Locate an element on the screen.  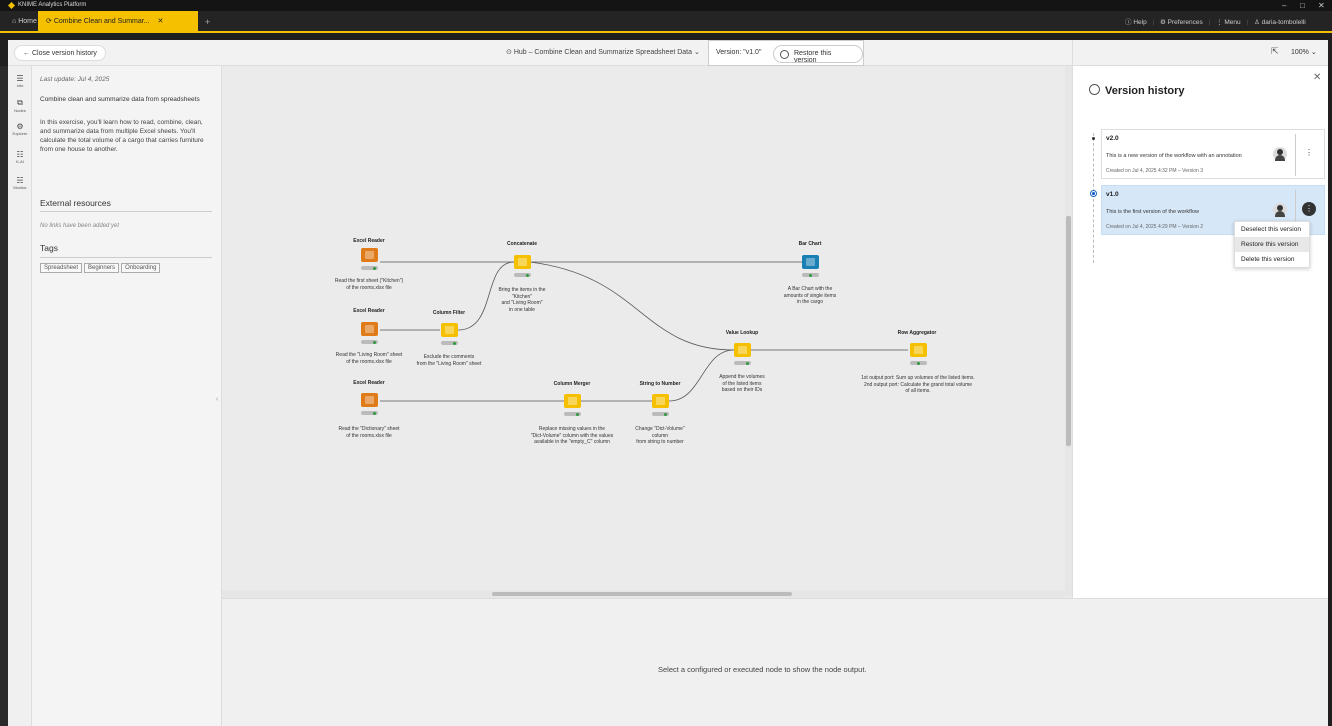
row-aggregator-node is located at coordinates (918, 350).